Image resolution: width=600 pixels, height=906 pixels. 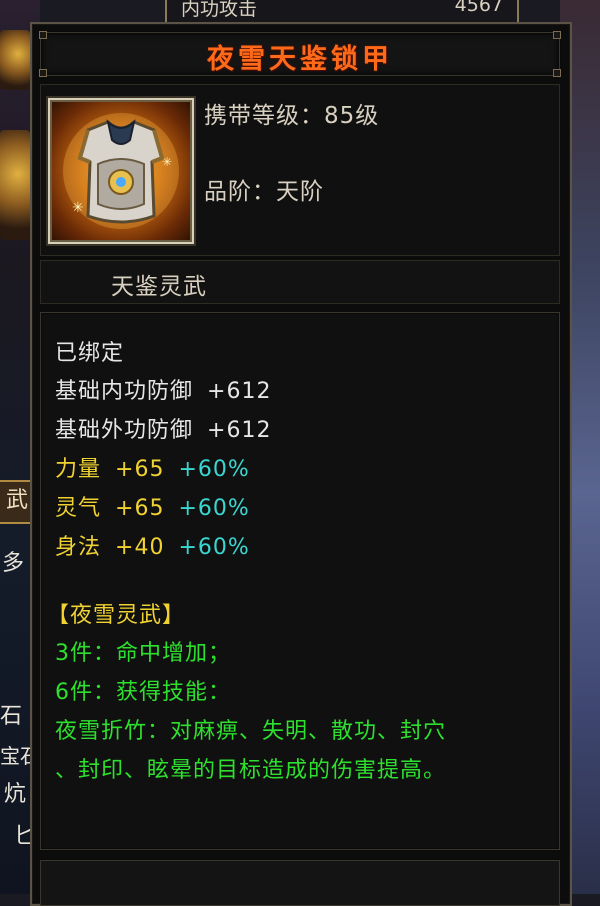 I want to click on item-name: 夜雪天鉴锁甲, so click(x=300, y=59).